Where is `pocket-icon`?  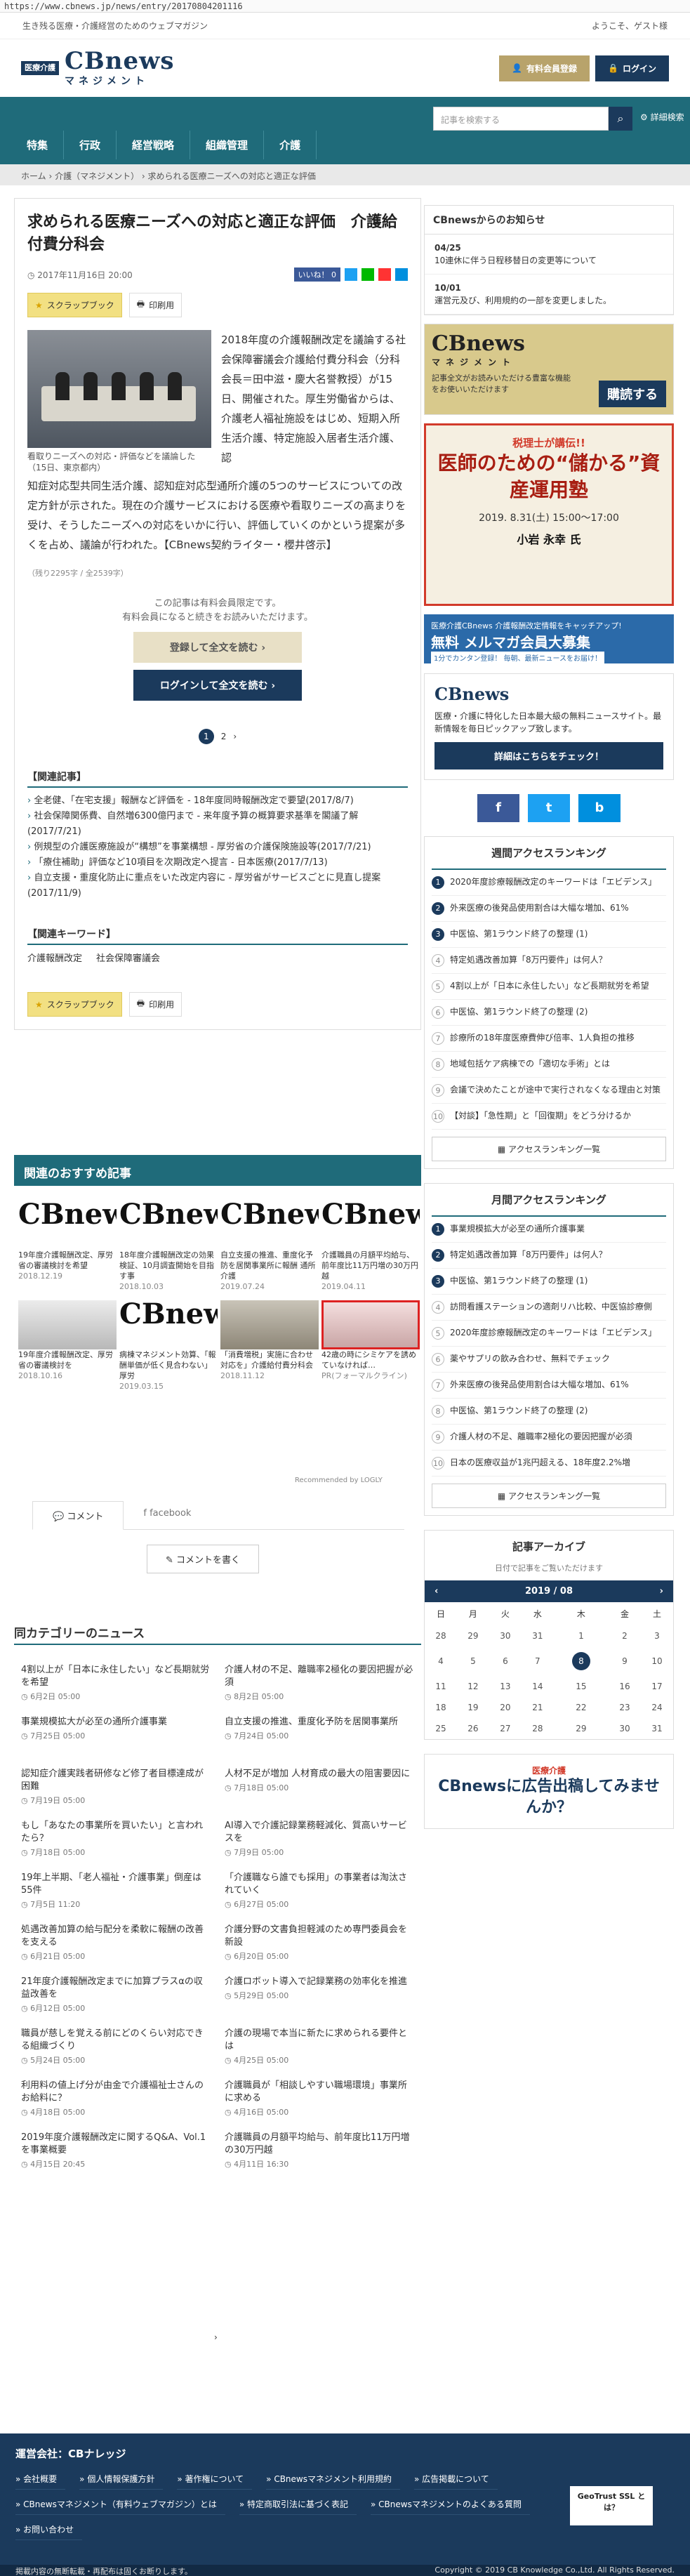 pocket-icon is located at coordinates (384, 274).